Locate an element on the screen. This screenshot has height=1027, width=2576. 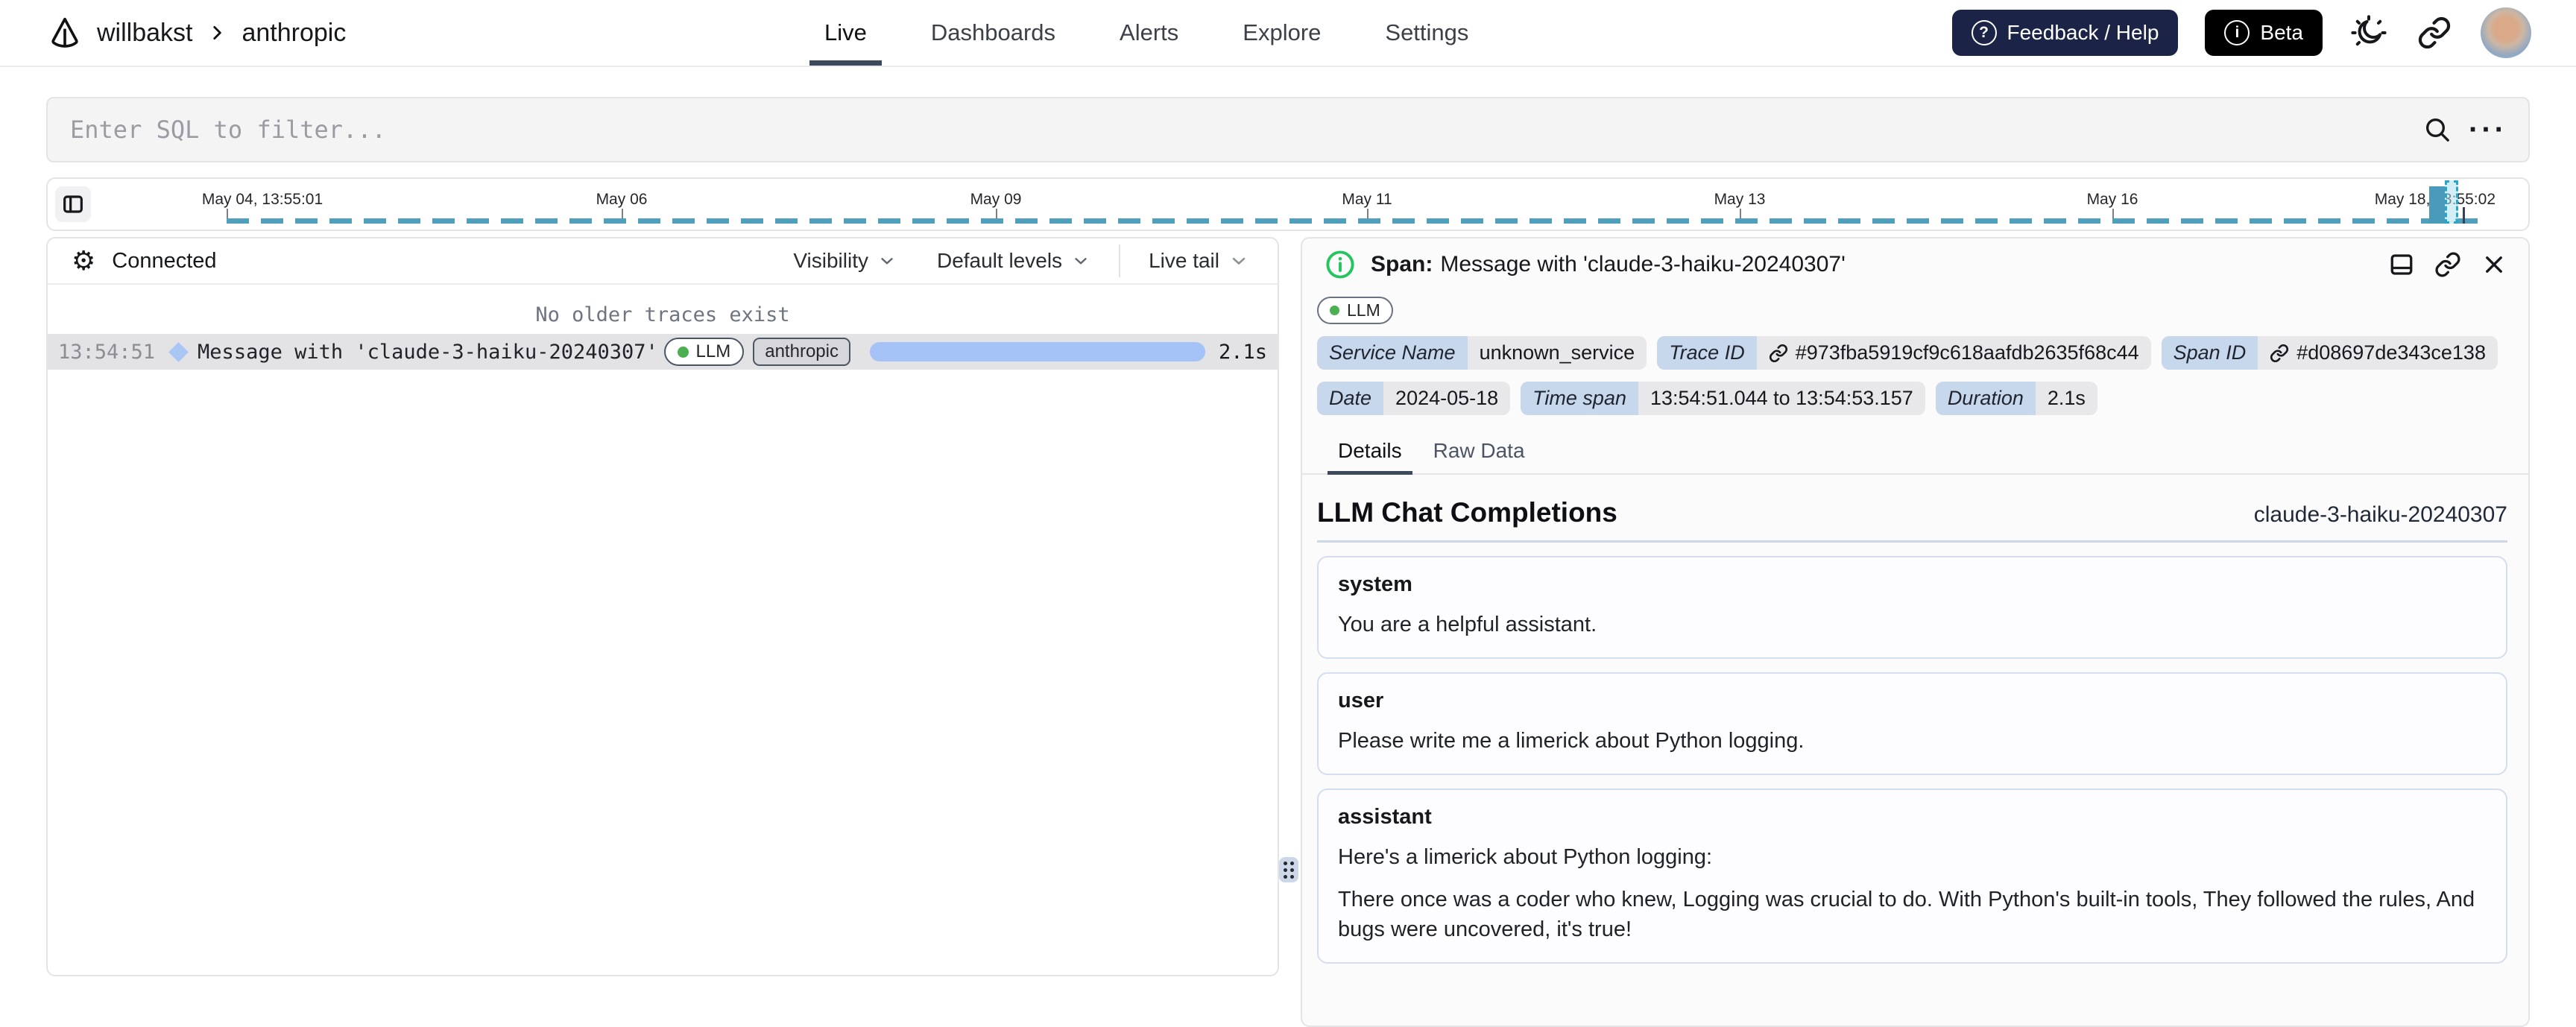
span-id-chip: Span ID #d08697de343ce138 is located at coordinates (2329, 353).